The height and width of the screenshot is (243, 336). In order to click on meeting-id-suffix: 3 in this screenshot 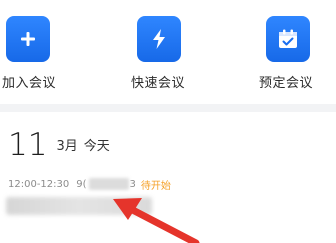, I will do `click(132, 184)`.